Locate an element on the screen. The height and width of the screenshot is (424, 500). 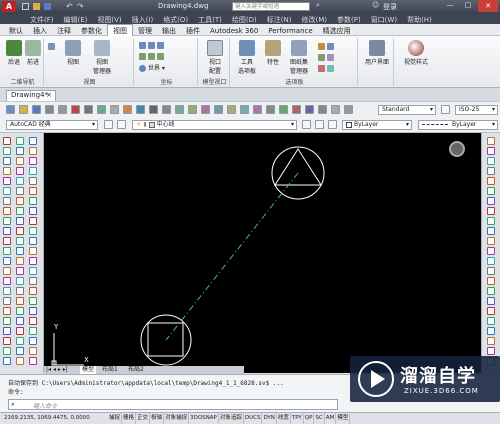
menu-item: 插入(I) is located at coordinates (143, 20).